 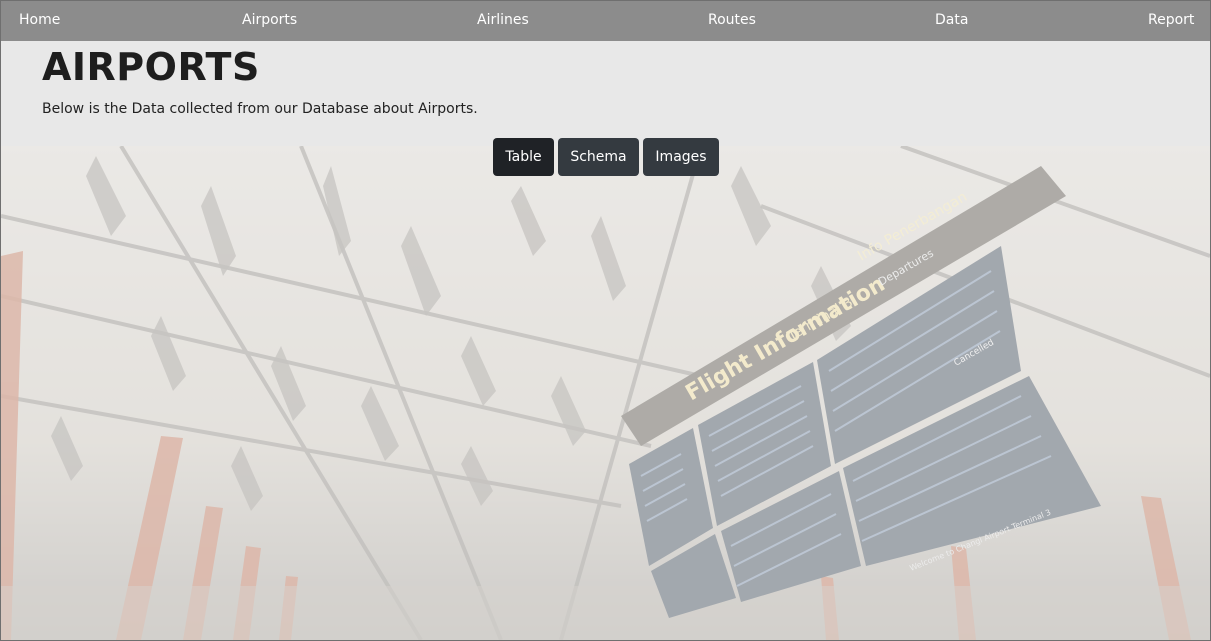 I want to click on nav-airports-link: Airports, so click(x=269, y=20).